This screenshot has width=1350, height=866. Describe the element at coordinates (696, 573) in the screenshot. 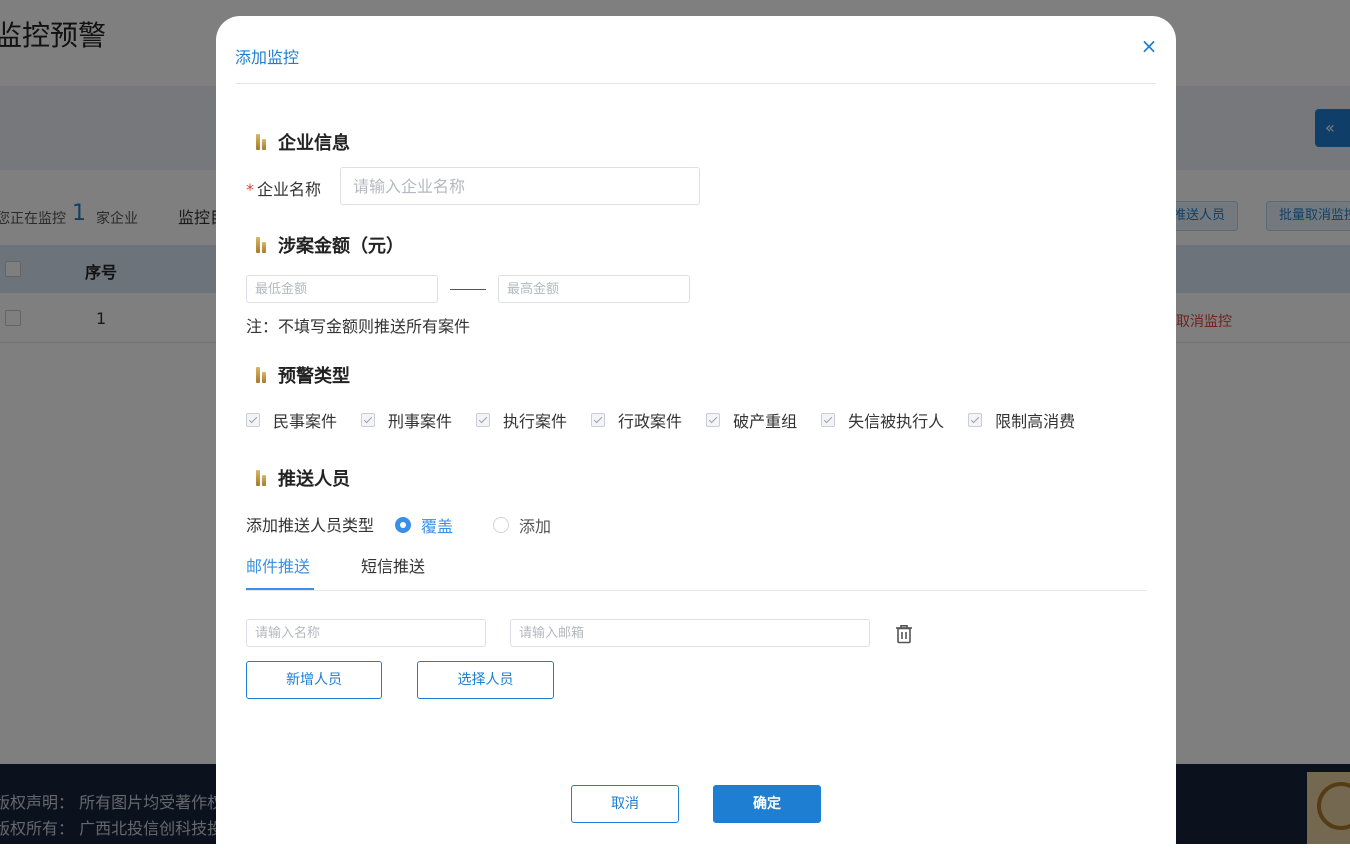

I see `push-method-tabs: 邮件推送 短信推送` at that location.